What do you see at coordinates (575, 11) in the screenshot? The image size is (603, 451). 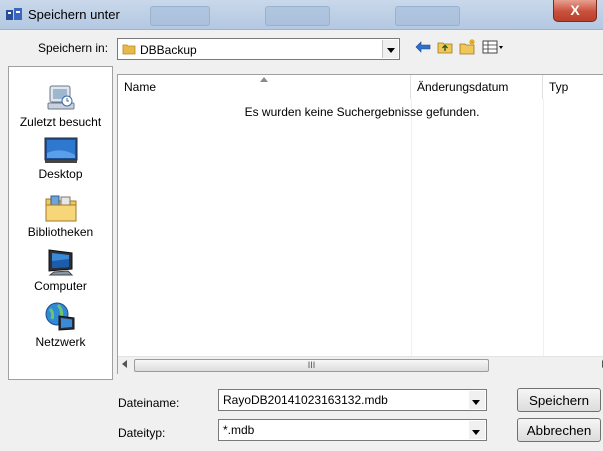 I see `close-button: X` at bounding box center [575, 11].